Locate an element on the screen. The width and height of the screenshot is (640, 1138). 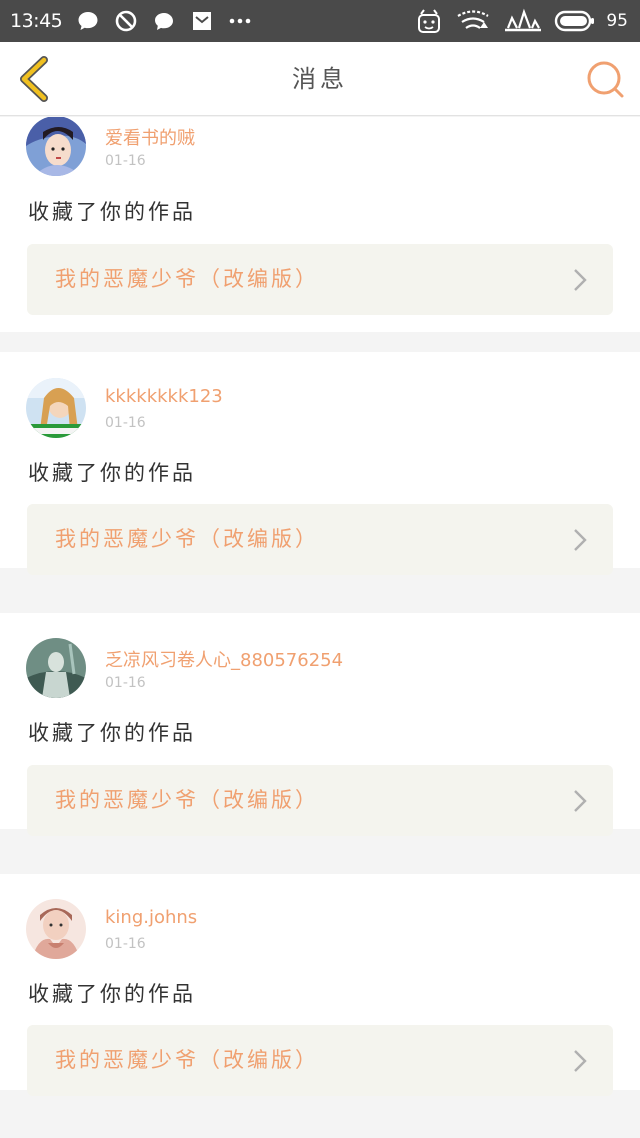
username: king.johns is located at coordinates (151, 917).